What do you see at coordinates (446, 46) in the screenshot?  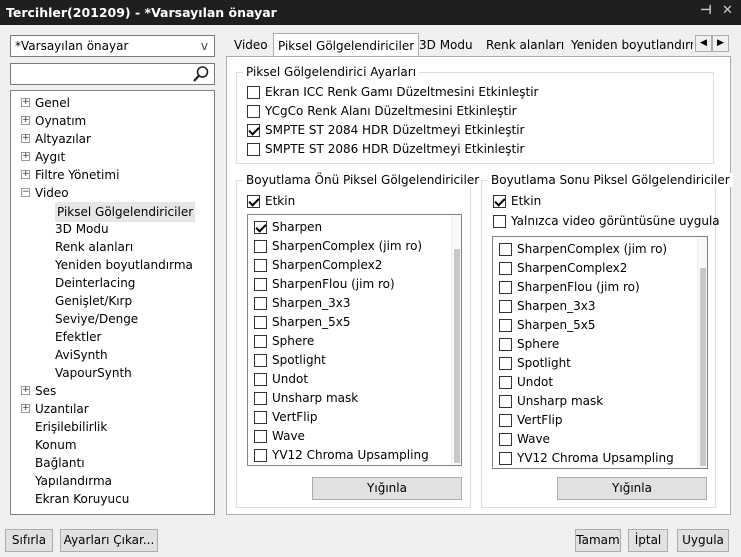 I see `tab-3d-mode: 3D Modu` at bounding box center [446, 46].